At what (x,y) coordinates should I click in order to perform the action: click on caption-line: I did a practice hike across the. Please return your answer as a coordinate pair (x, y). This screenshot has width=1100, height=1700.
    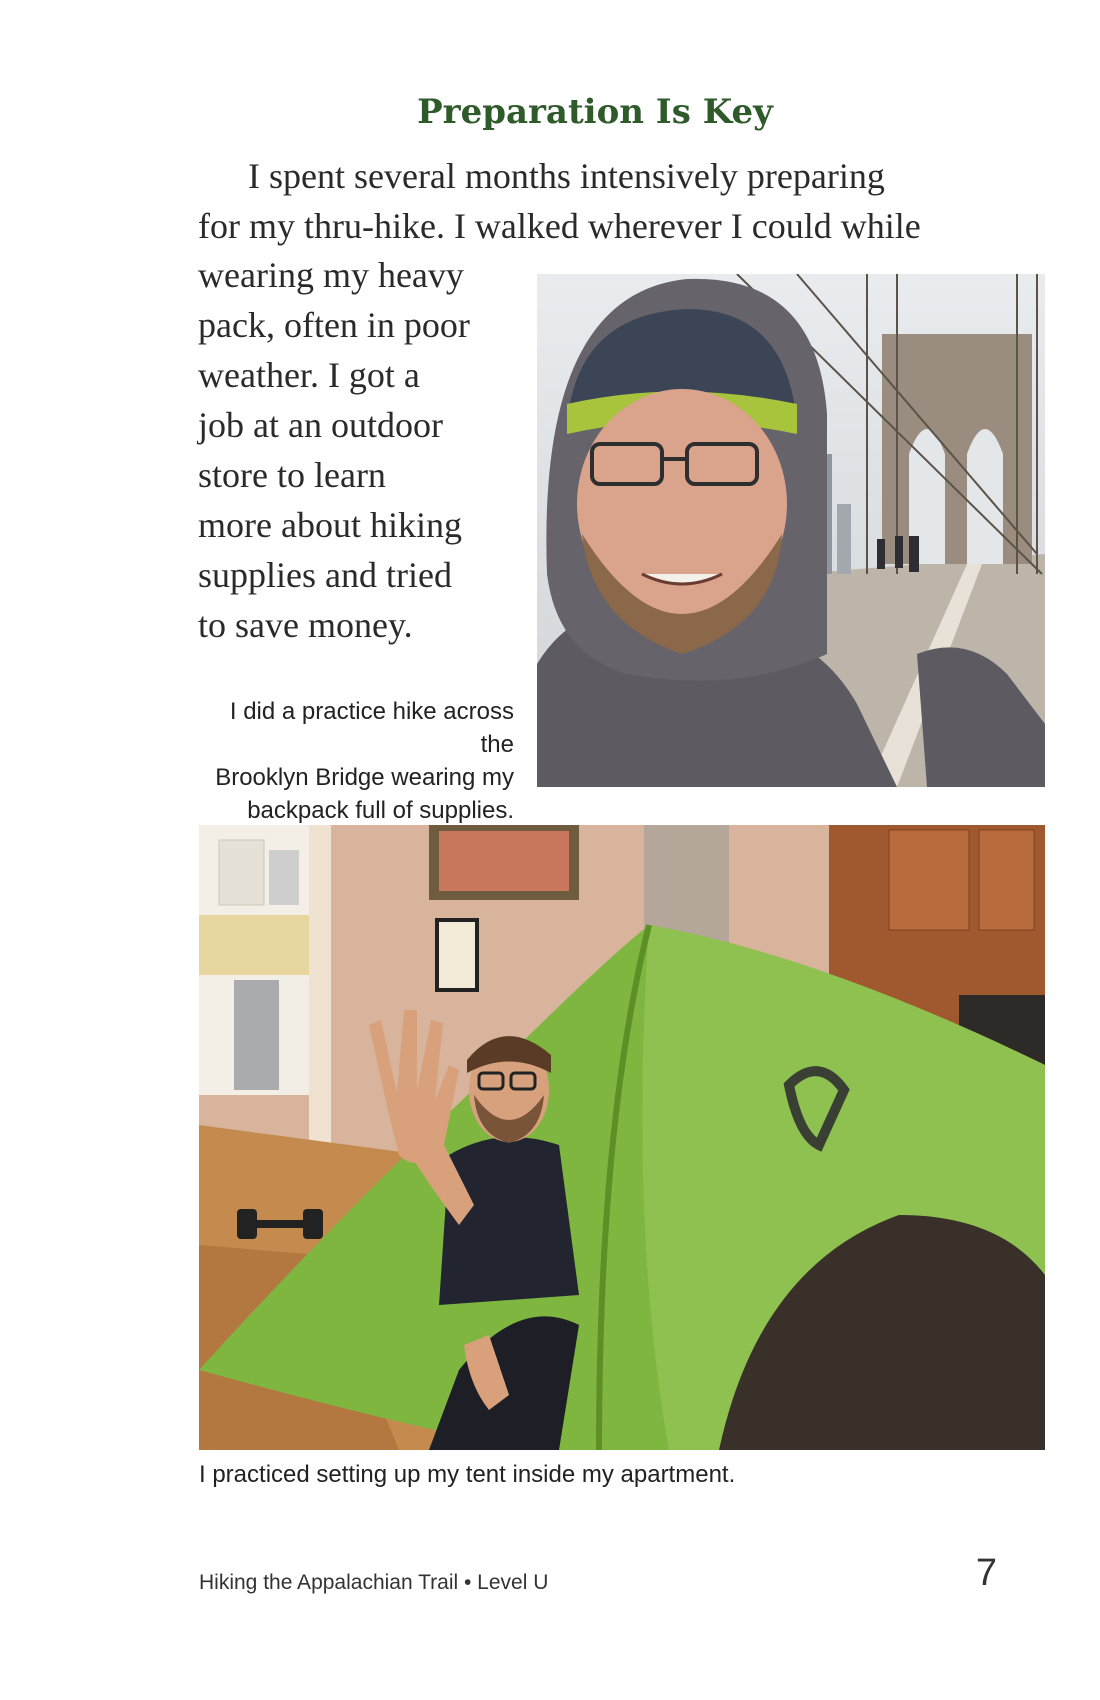
    Looking at the image, I should click on (371, 728).